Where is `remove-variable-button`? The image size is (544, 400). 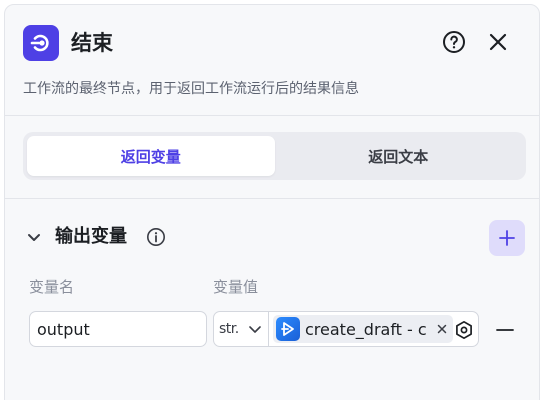
remove-variable-button is located at coordinates (505, 330).